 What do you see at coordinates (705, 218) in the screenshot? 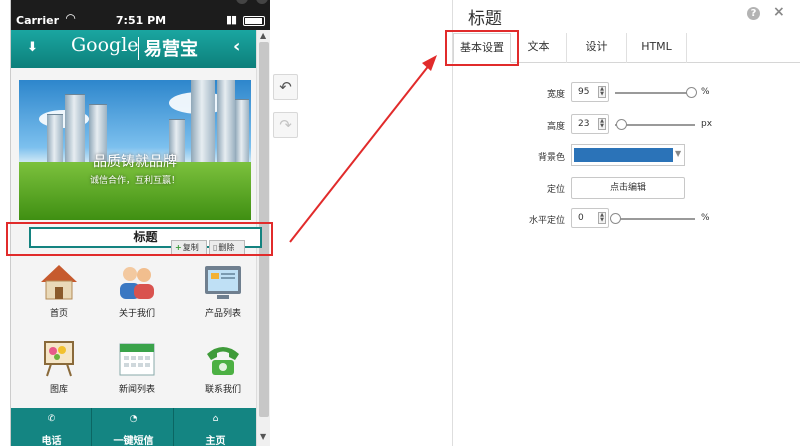
I see `h-offset-unit: %` at bounding box center [705, 218].